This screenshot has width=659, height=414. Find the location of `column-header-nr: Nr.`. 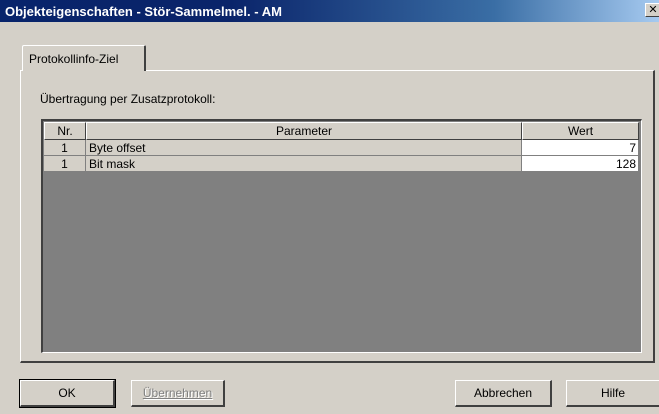

column-header-nr: Nr. is located at coordinates (65, 131).